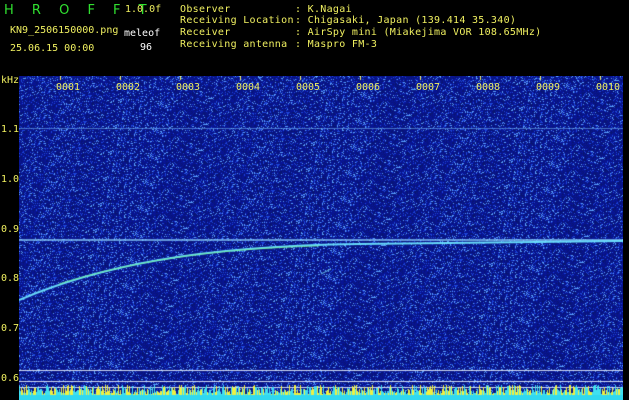 This screenshot has width=629, height=400. What do you see at coordinates (406, 20) in the screenshot?
I see `location-value: : Chigasaki, Japan (139.414 35.340)` at bounding box center [406, 20].